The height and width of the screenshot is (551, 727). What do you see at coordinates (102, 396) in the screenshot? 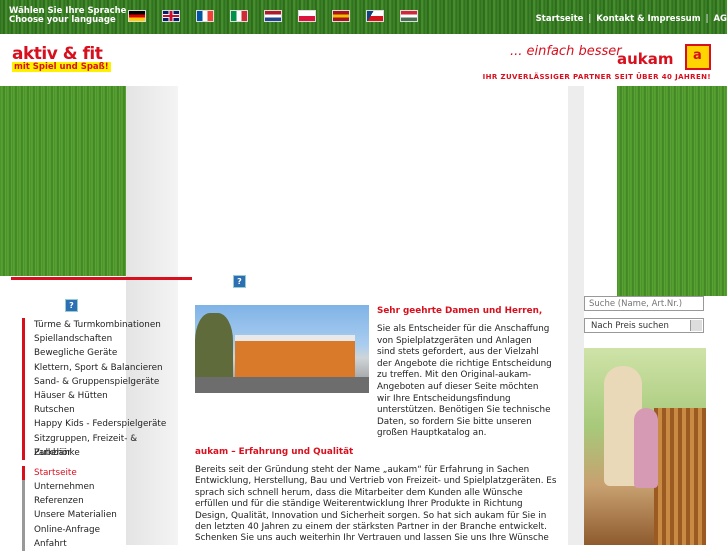
I see `nav-item-haeuser: Häuser & Hütten` at bounding box center [102, 396].